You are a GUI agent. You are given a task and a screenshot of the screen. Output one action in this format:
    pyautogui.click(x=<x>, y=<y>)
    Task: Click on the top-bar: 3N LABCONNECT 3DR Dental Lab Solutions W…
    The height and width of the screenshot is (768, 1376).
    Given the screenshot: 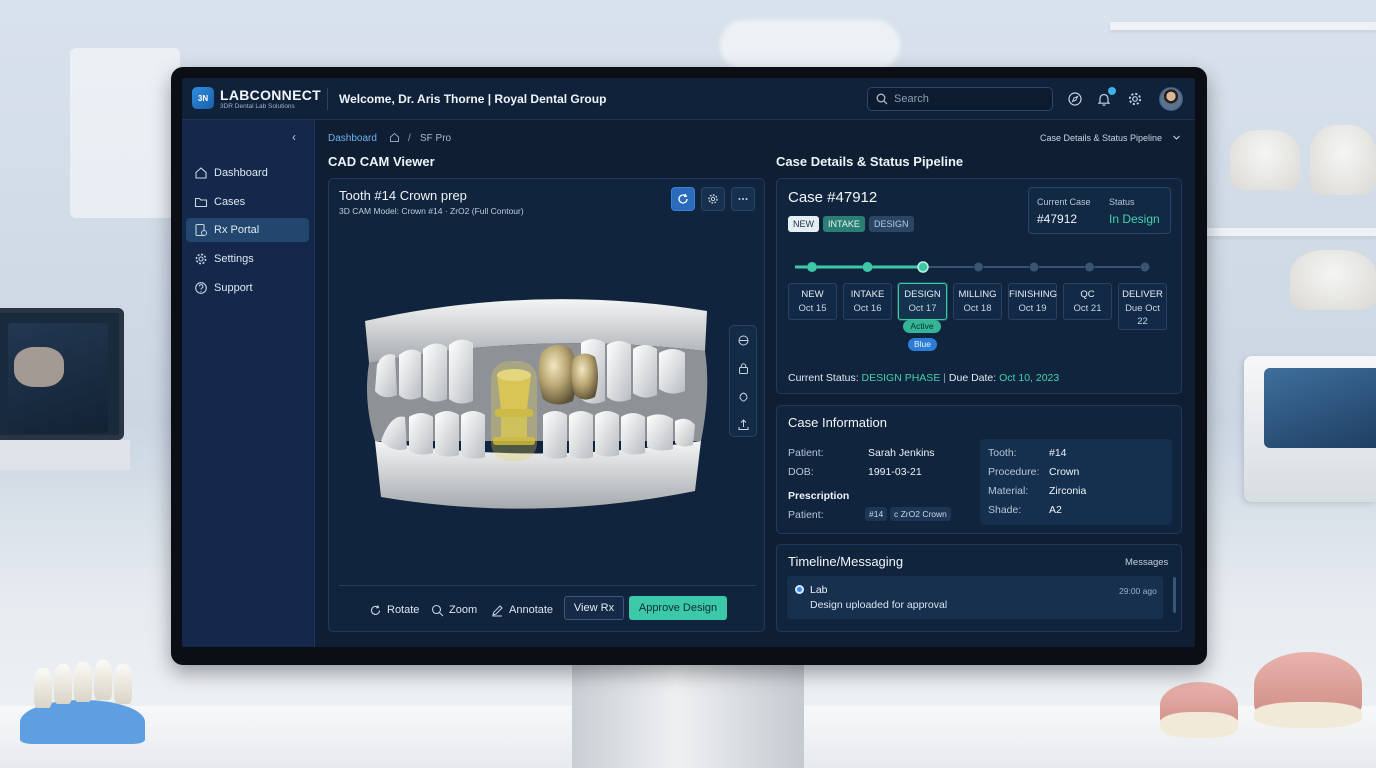 What is the action you would take?
    pyautogui.click(x=688, y=99)
    